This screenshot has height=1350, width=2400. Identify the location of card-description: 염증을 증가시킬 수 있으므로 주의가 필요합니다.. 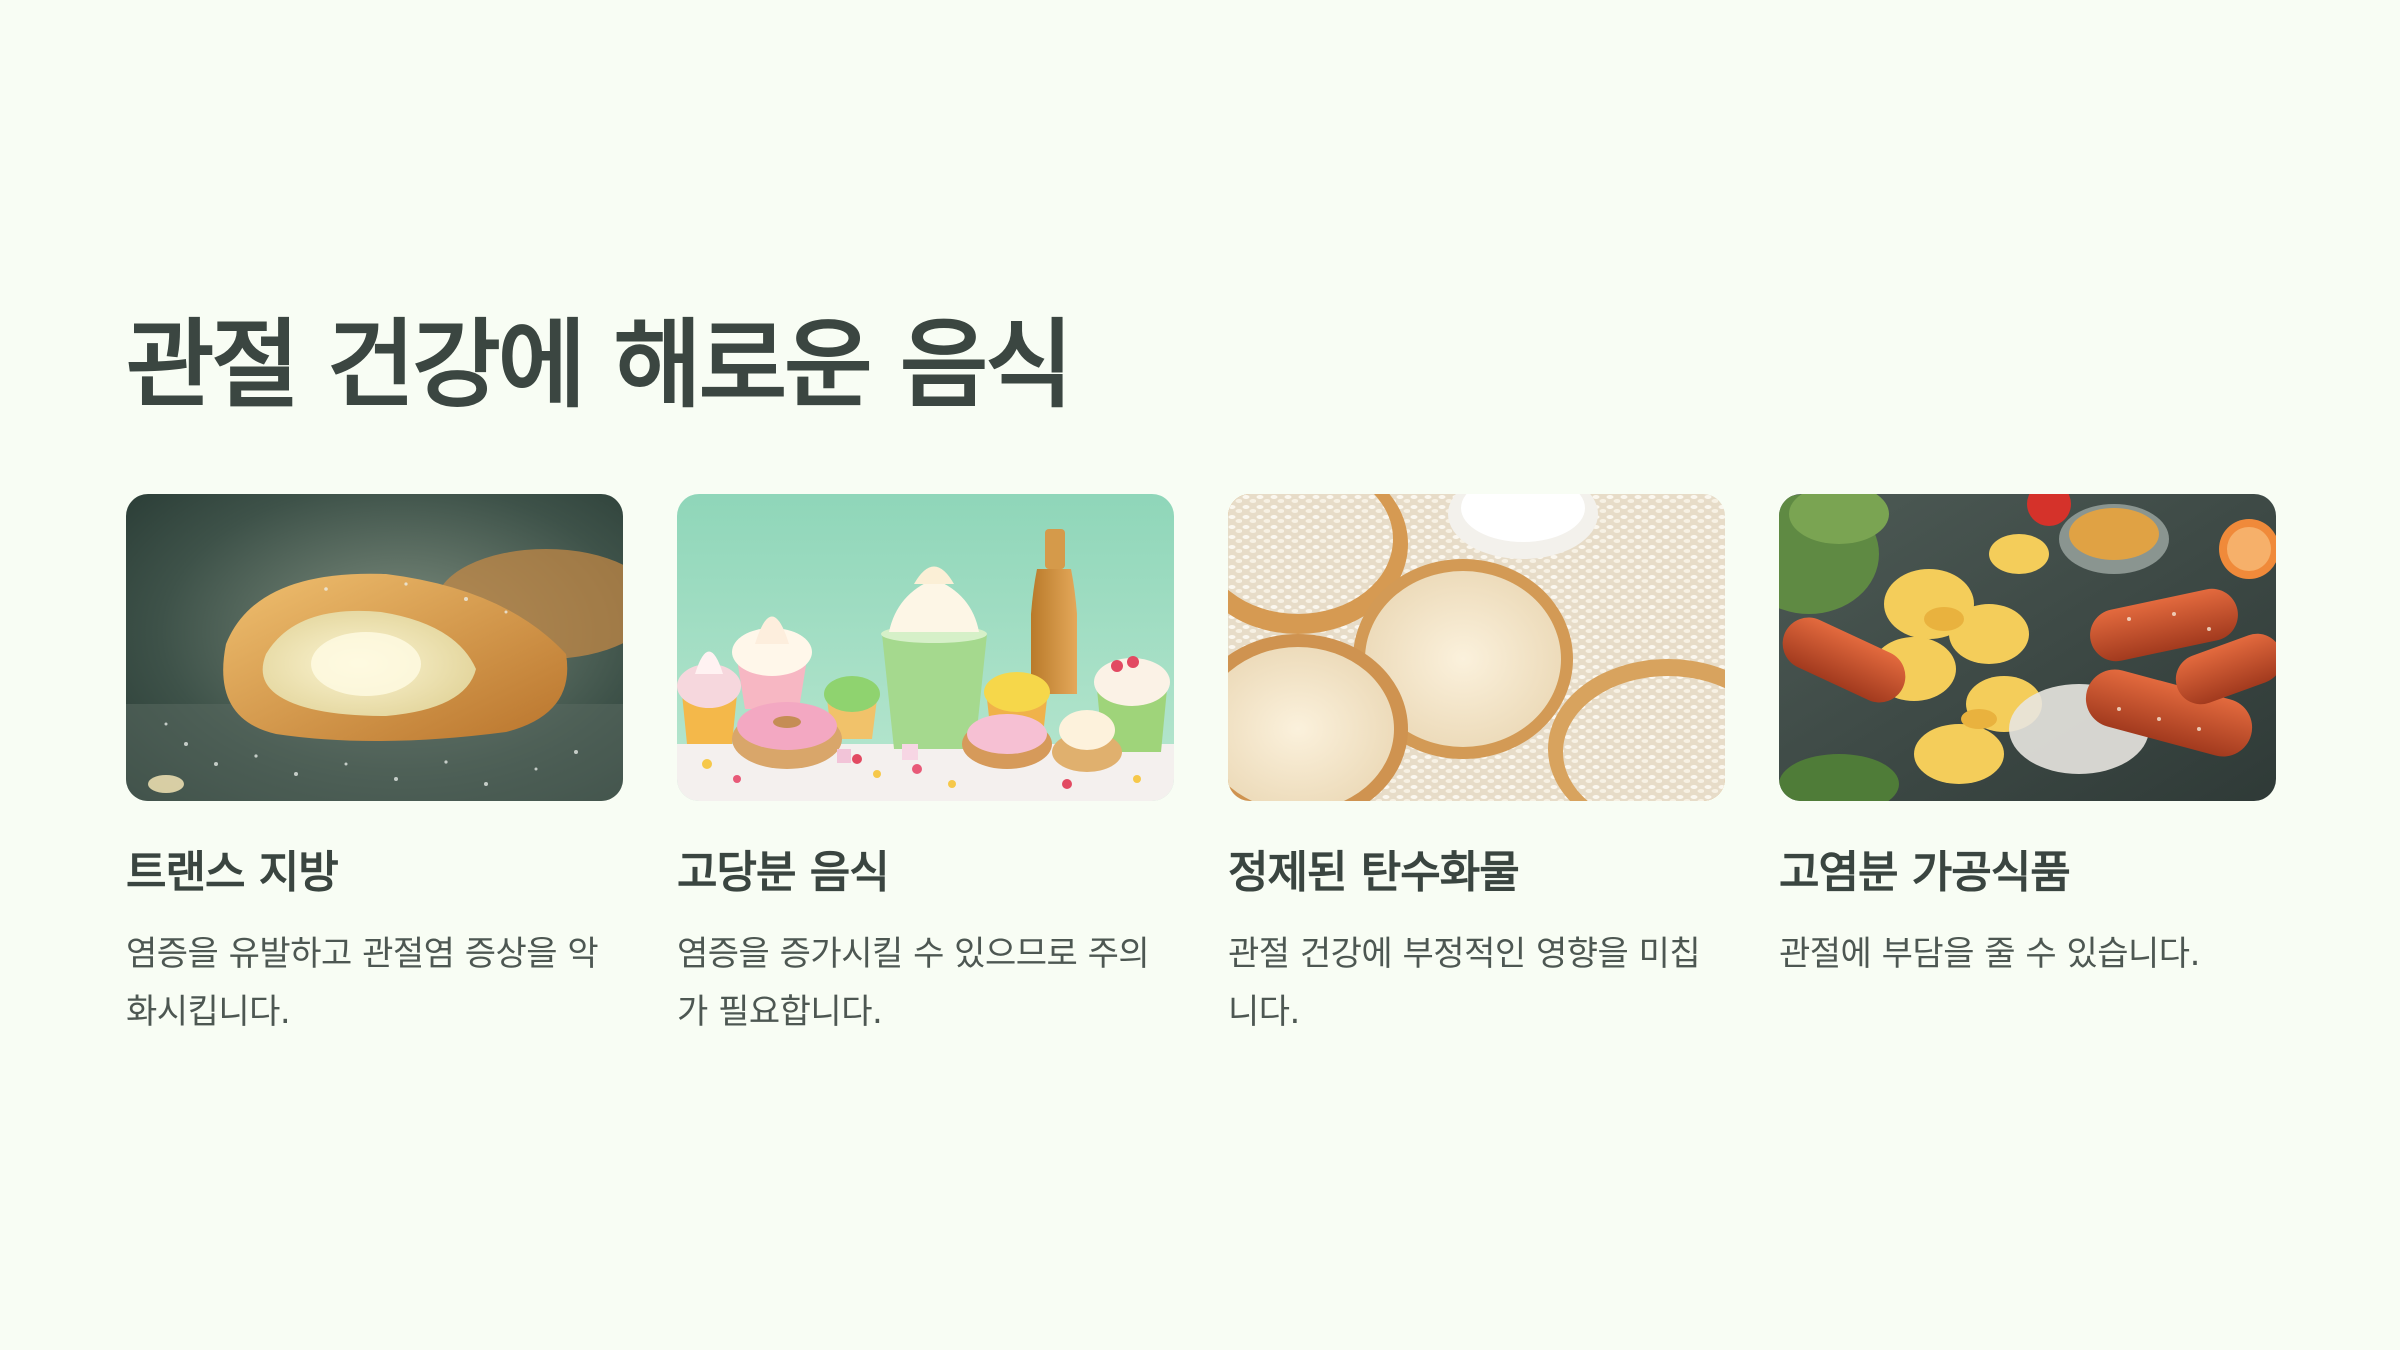
(913, 983).